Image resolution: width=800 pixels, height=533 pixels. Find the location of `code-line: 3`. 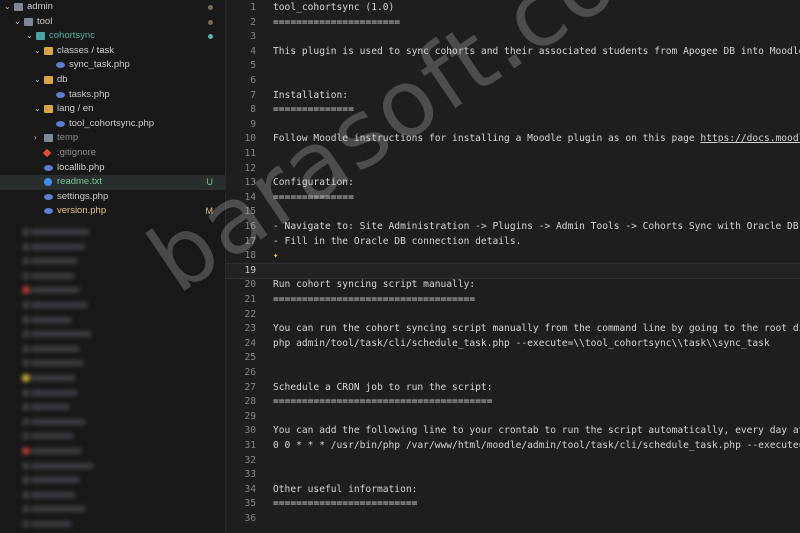

code-line: 3 is located at coordinates (513, 37).